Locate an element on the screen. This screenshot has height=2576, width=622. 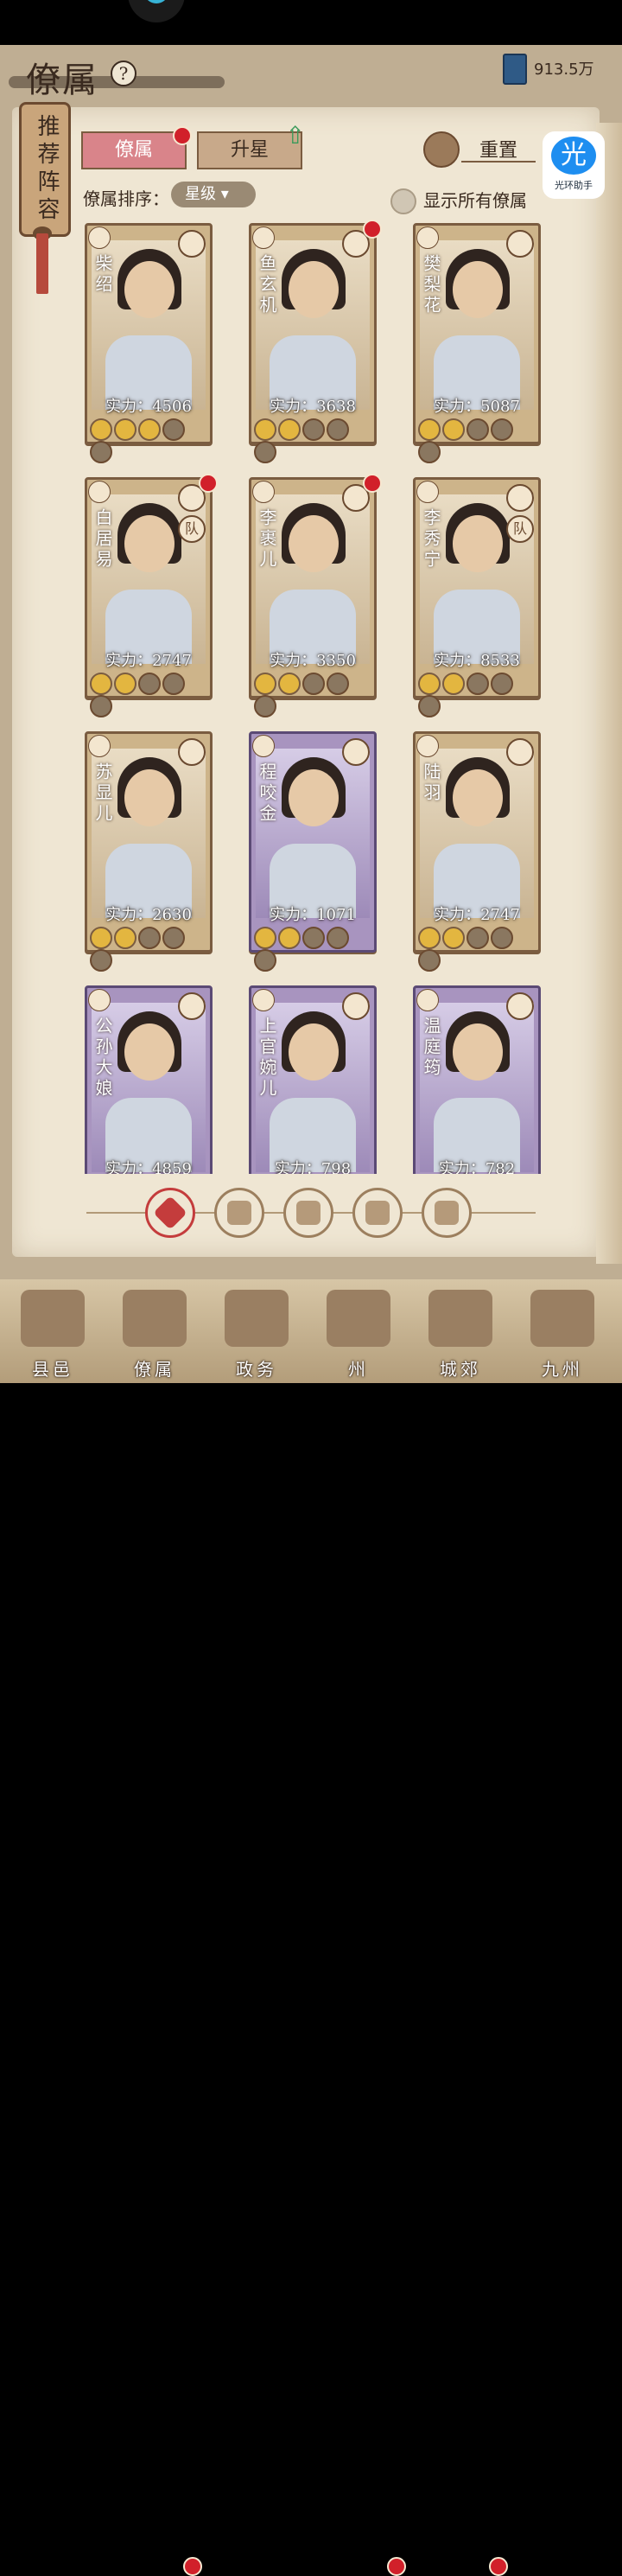
filter-class-4-button is located at coordinates (447, 1213).